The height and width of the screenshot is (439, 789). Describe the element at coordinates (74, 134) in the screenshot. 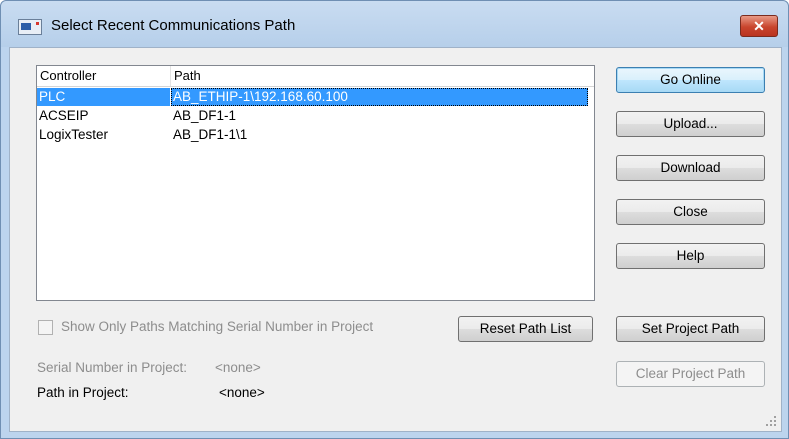

I see `controller-cell: LogixTester` at that location.